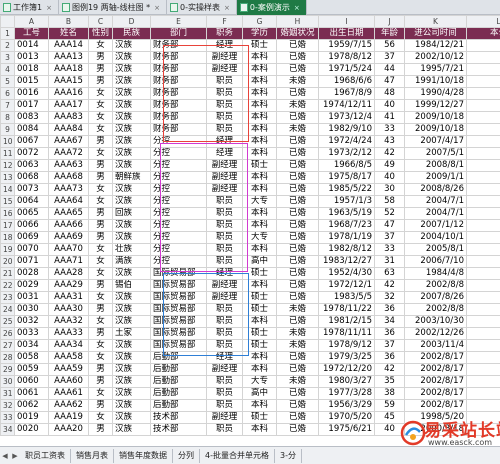  Describe the element at coordinates (31, 393) in the screenshot. I see `cell: 0061` at that location.